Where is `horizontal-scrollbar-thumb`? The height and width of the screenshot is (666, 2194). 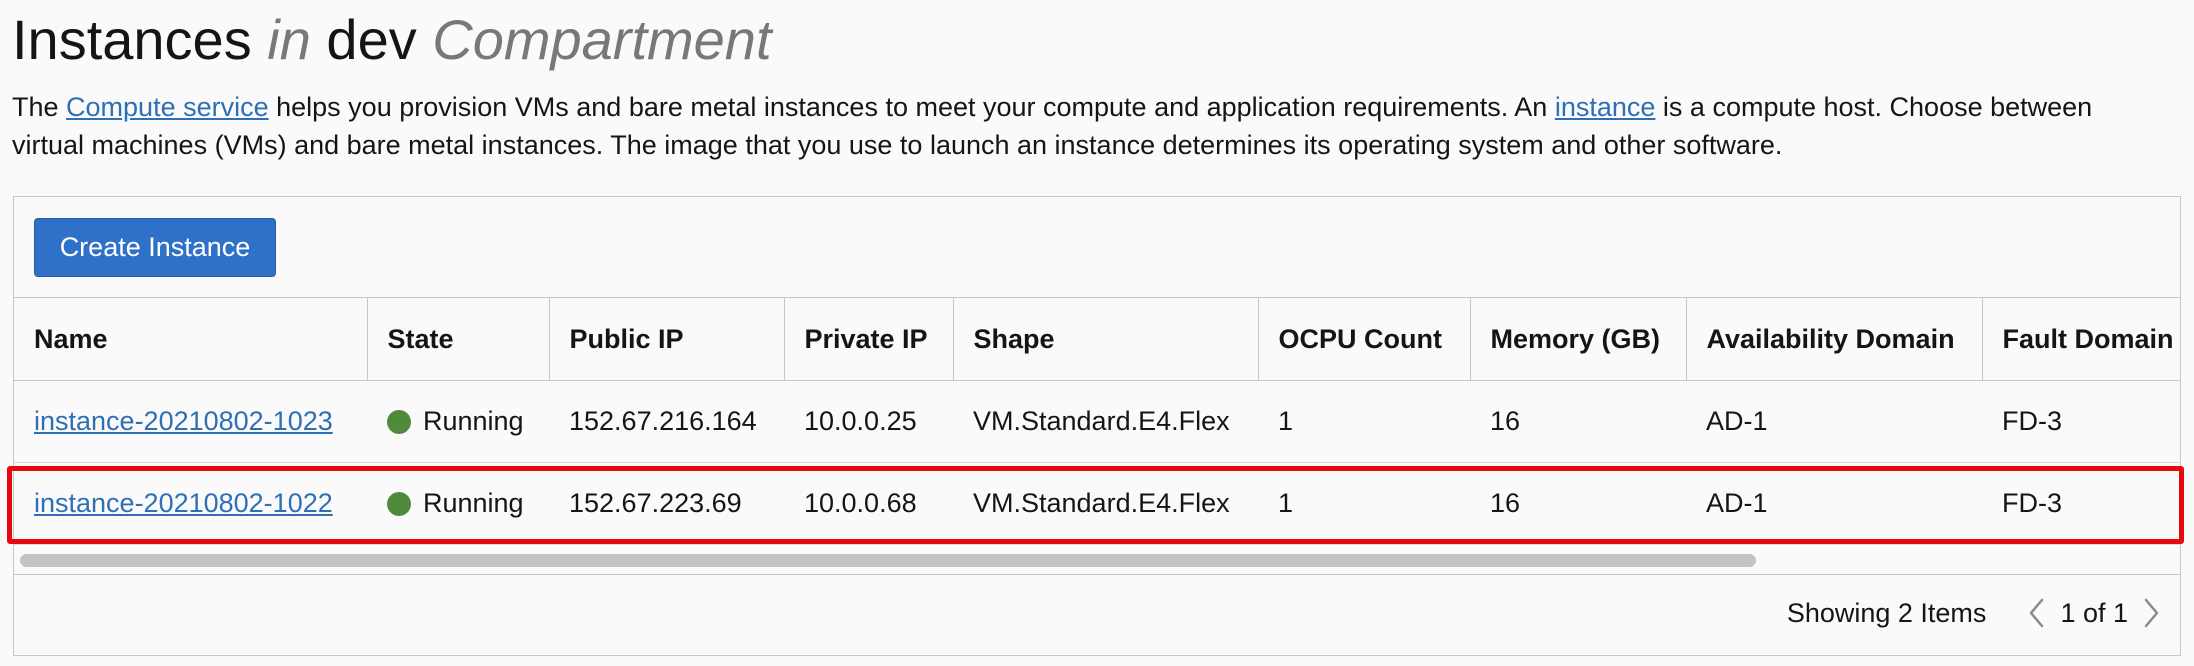
horizontal-scrollbar-thumb is located at coordinates (888, 560).